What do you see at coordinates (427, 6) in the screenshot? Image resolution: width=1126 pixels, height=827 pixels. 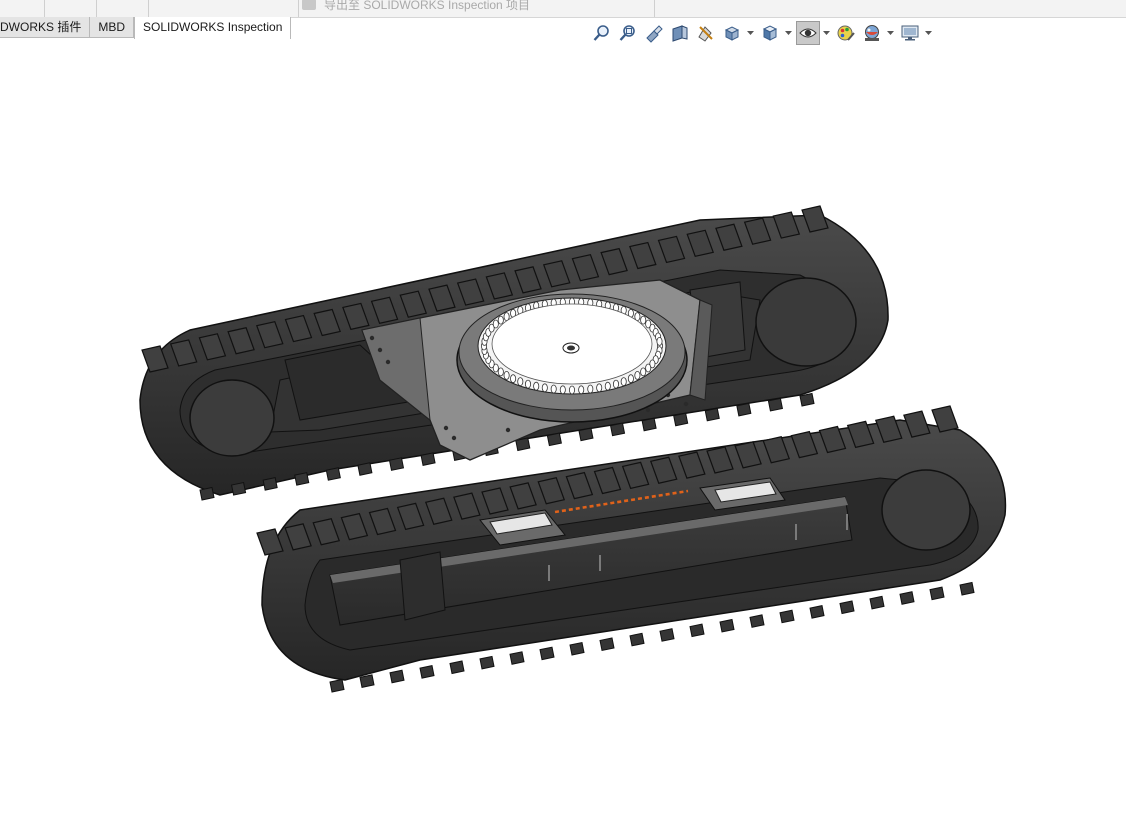 I see `export-to-inspection-project-label: 导出至 SOLIDWORKS Inspection 项目` at bounding box center [427, 6].